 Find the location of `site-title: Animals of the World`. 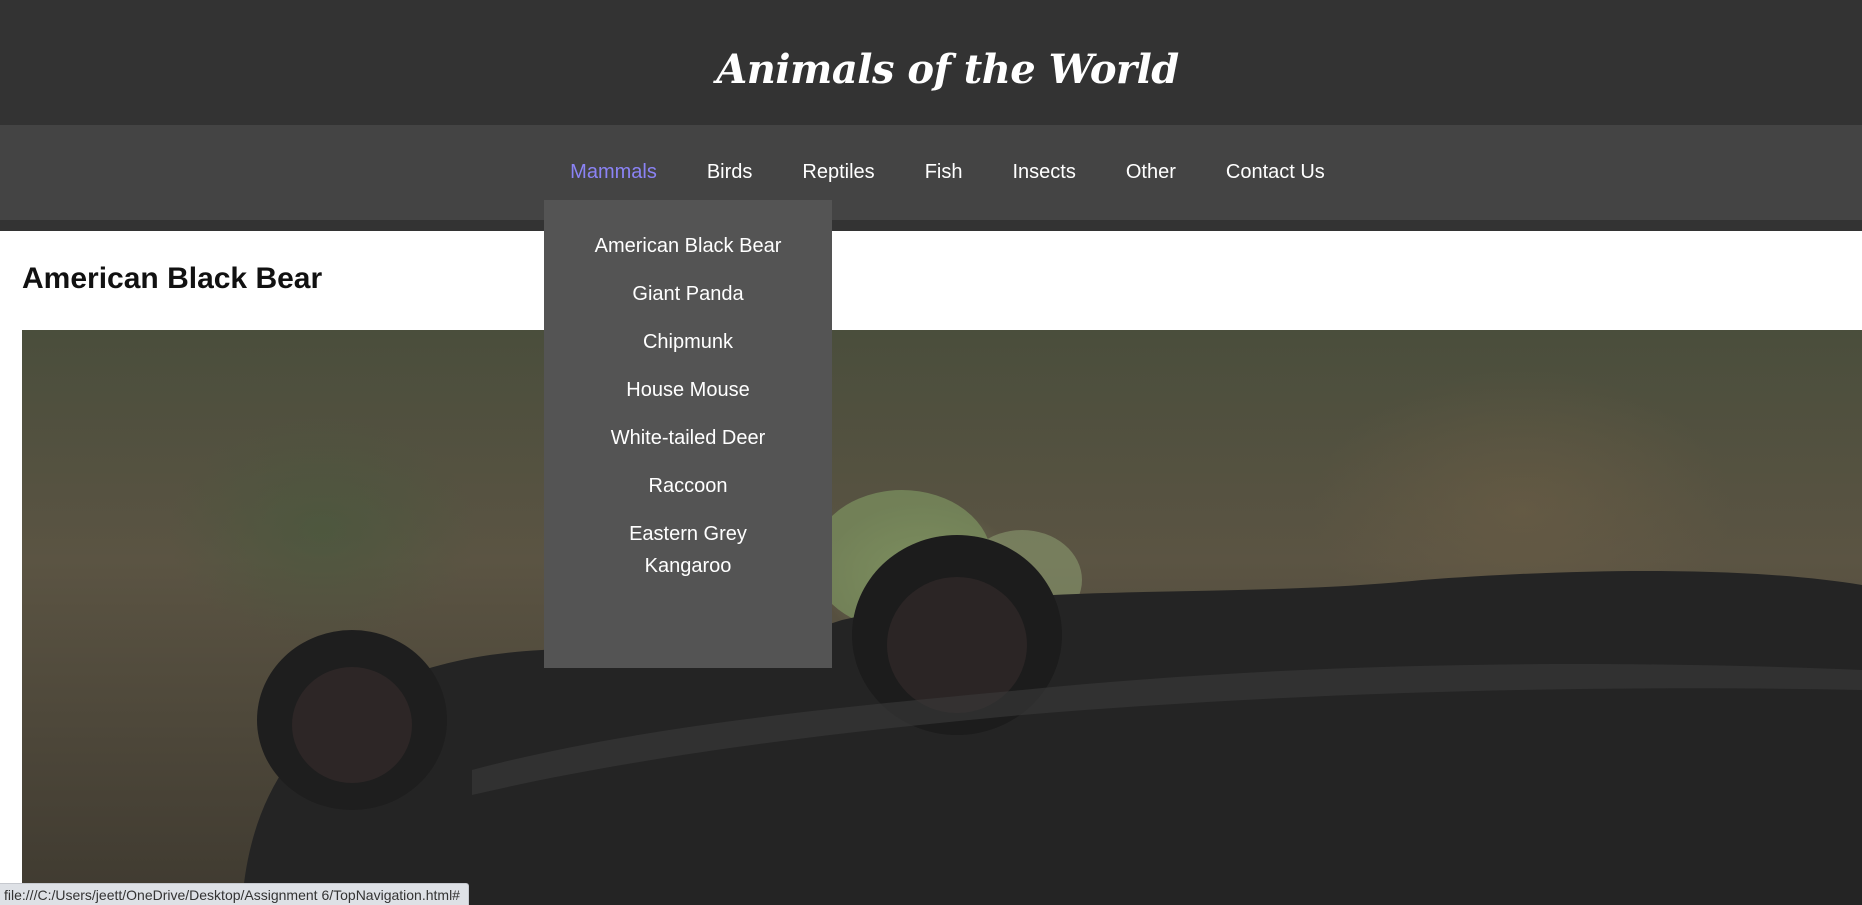

site-title: Animals of the World is located at coordinates (947, 69).